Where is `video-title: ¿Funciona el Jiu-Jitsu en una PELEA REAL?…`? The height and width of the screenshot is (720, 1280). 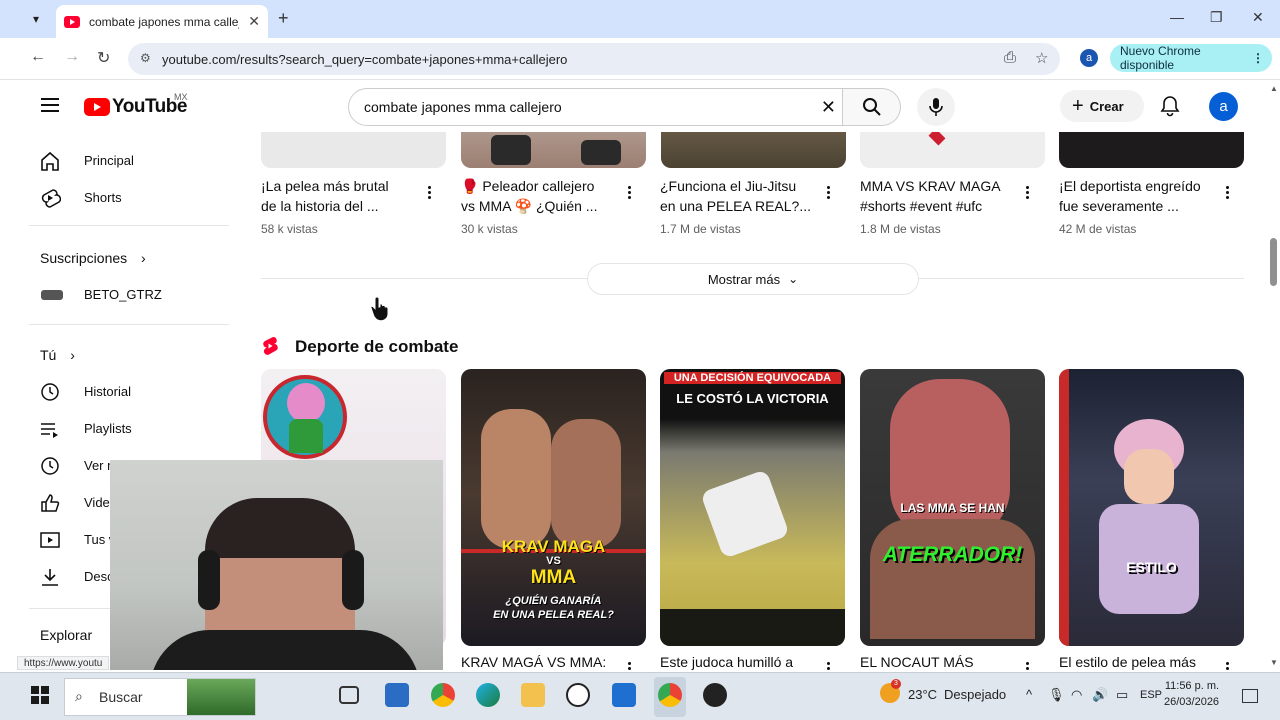
video-title: ¿Funciona el Jiu-Jitsu en una PELEA REAL?… is located at coordinates (740, 196).